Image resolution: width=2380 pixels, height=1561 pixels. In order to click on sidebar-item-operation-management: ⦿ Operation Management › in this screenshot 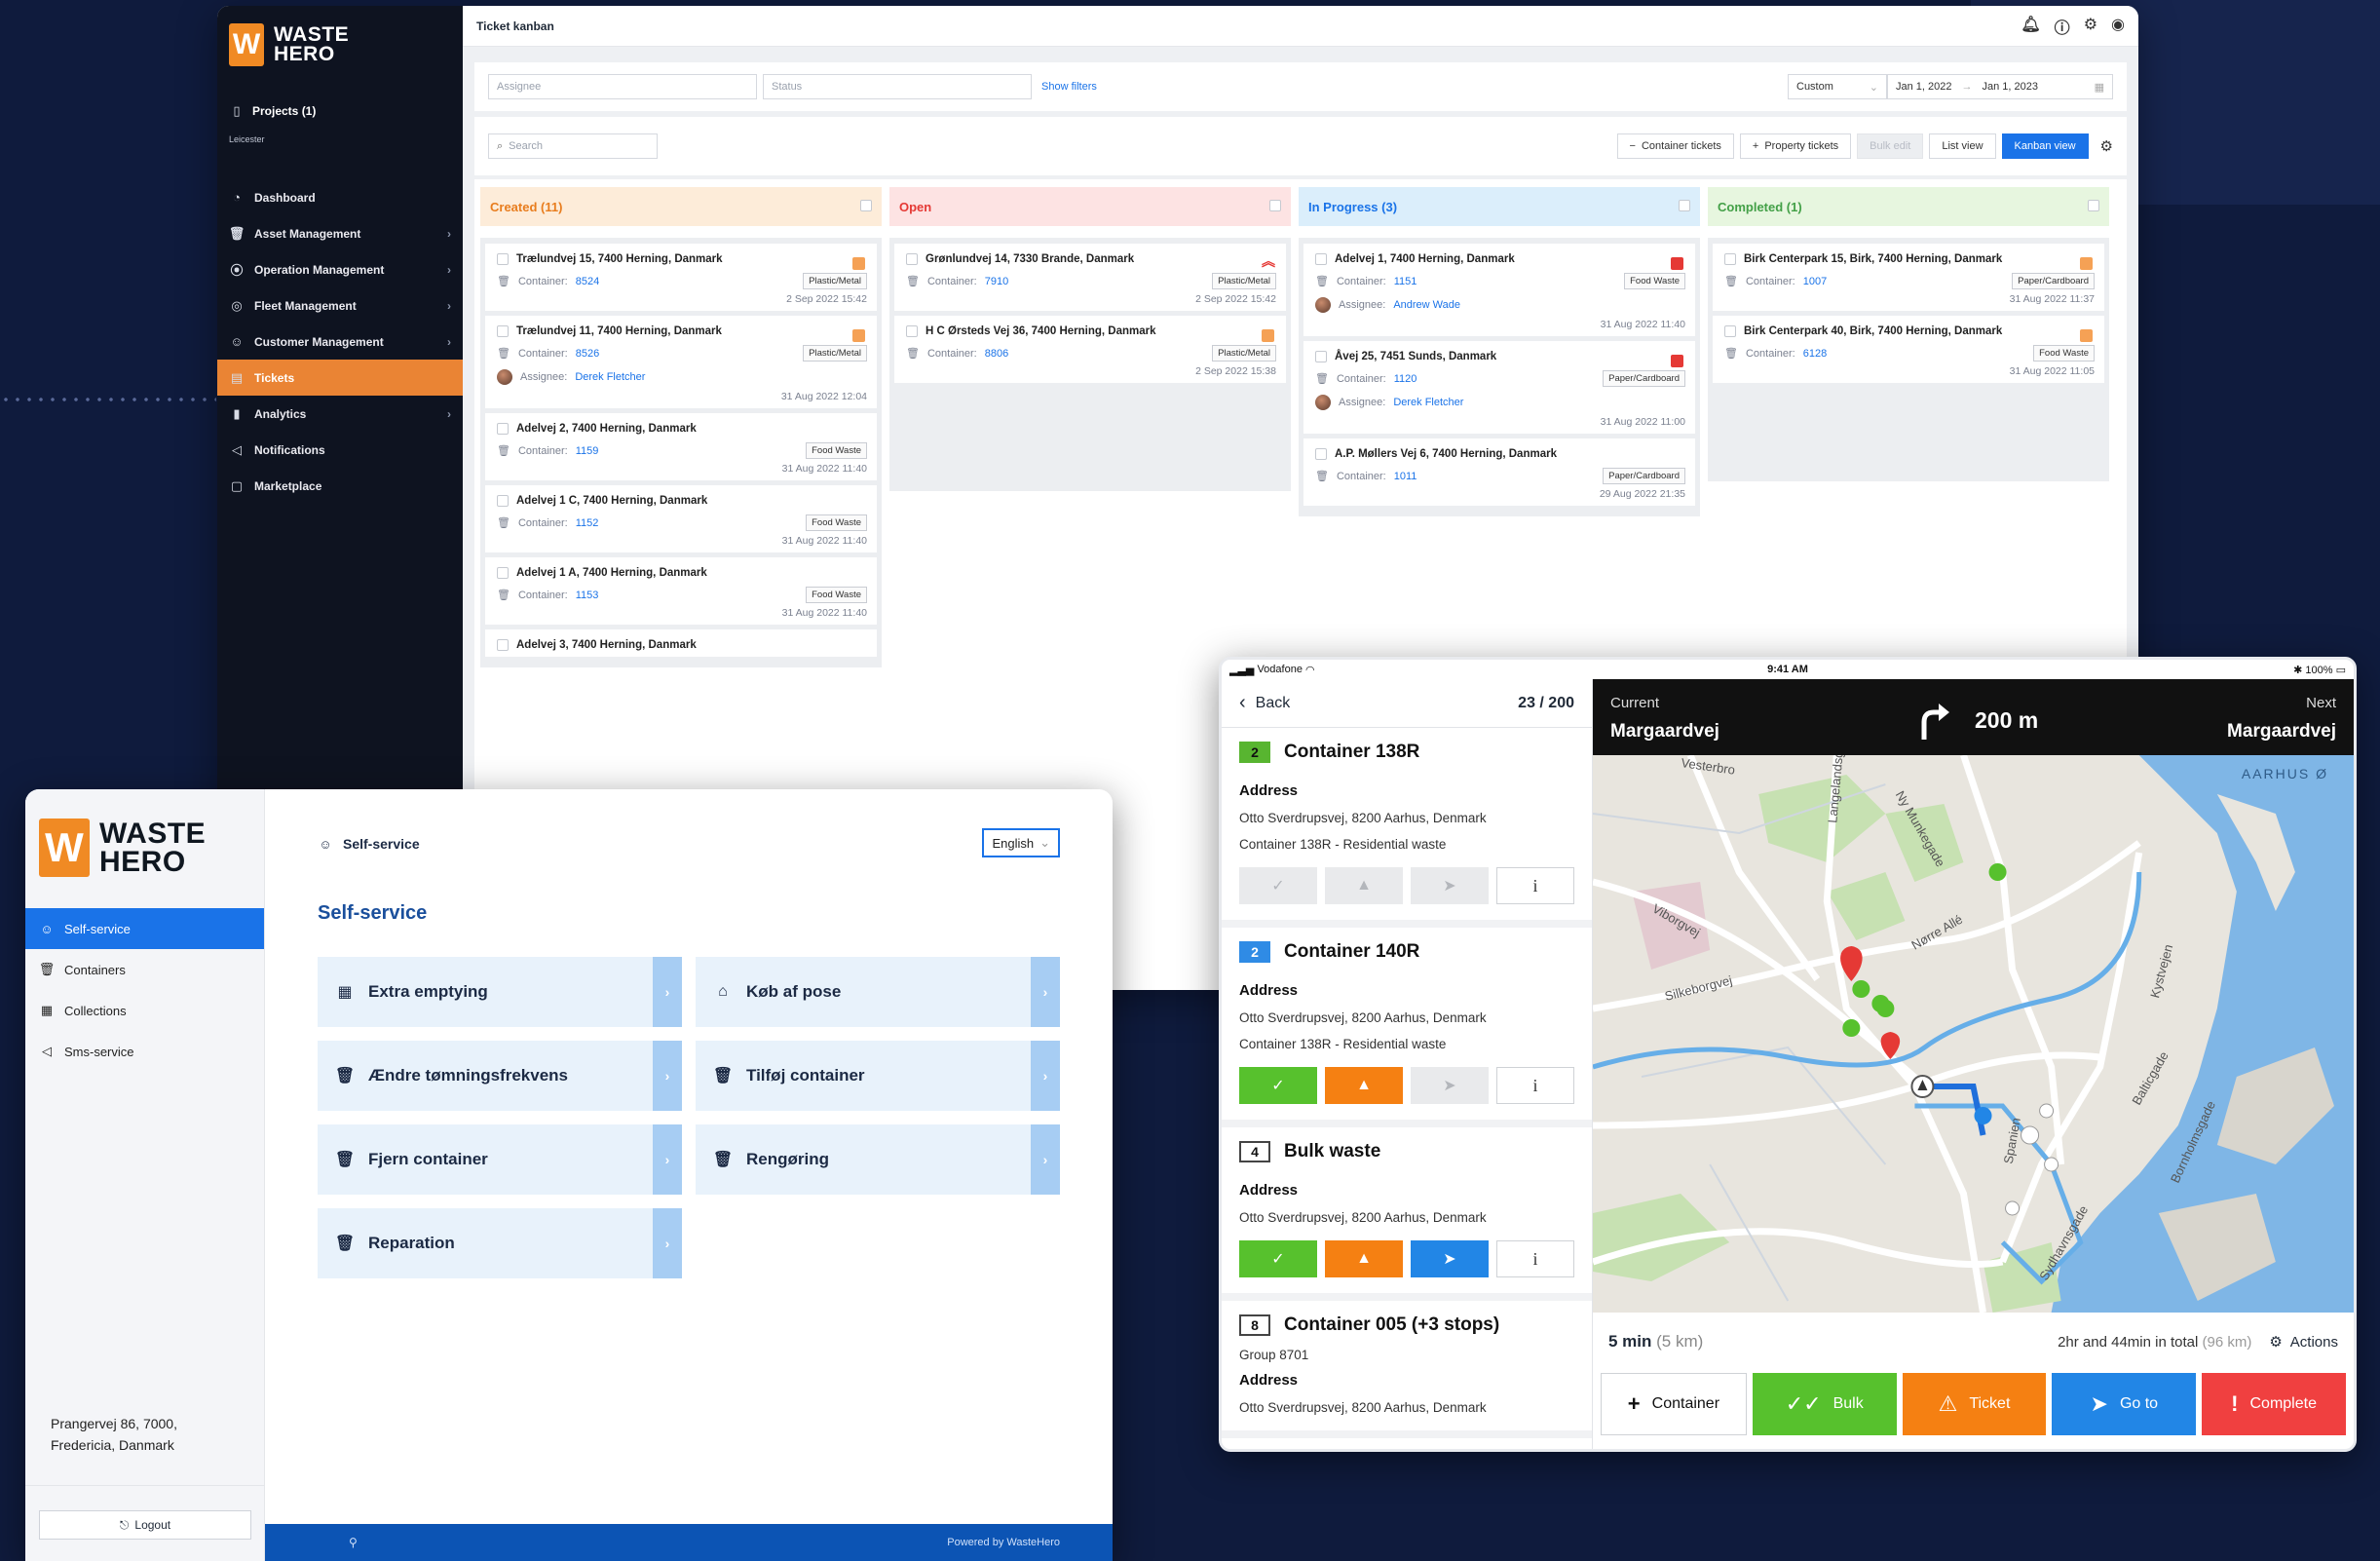, I will do `click(340, 269)`.